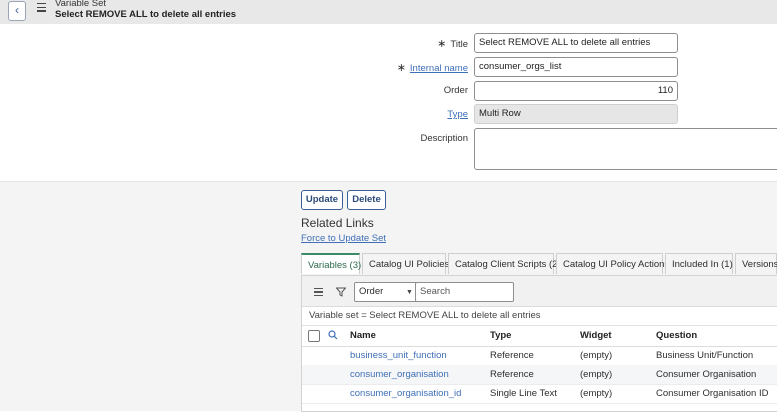 Image resolution: width=777 pixels, height=412 pixels. Describe the element at coordinates (439, 68) in the screenshot. I see `internal-name-link: Internal name` at that location.